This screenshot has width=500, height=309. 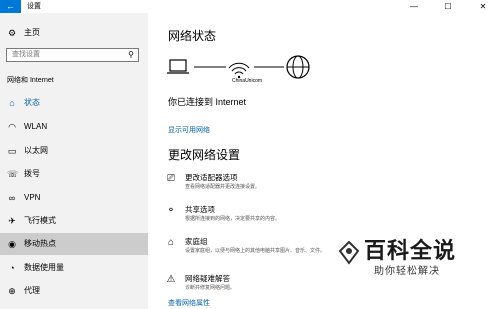 I want to click on sidebar-item-dialup: ☏ 拨号, so click(x=74, y=174).